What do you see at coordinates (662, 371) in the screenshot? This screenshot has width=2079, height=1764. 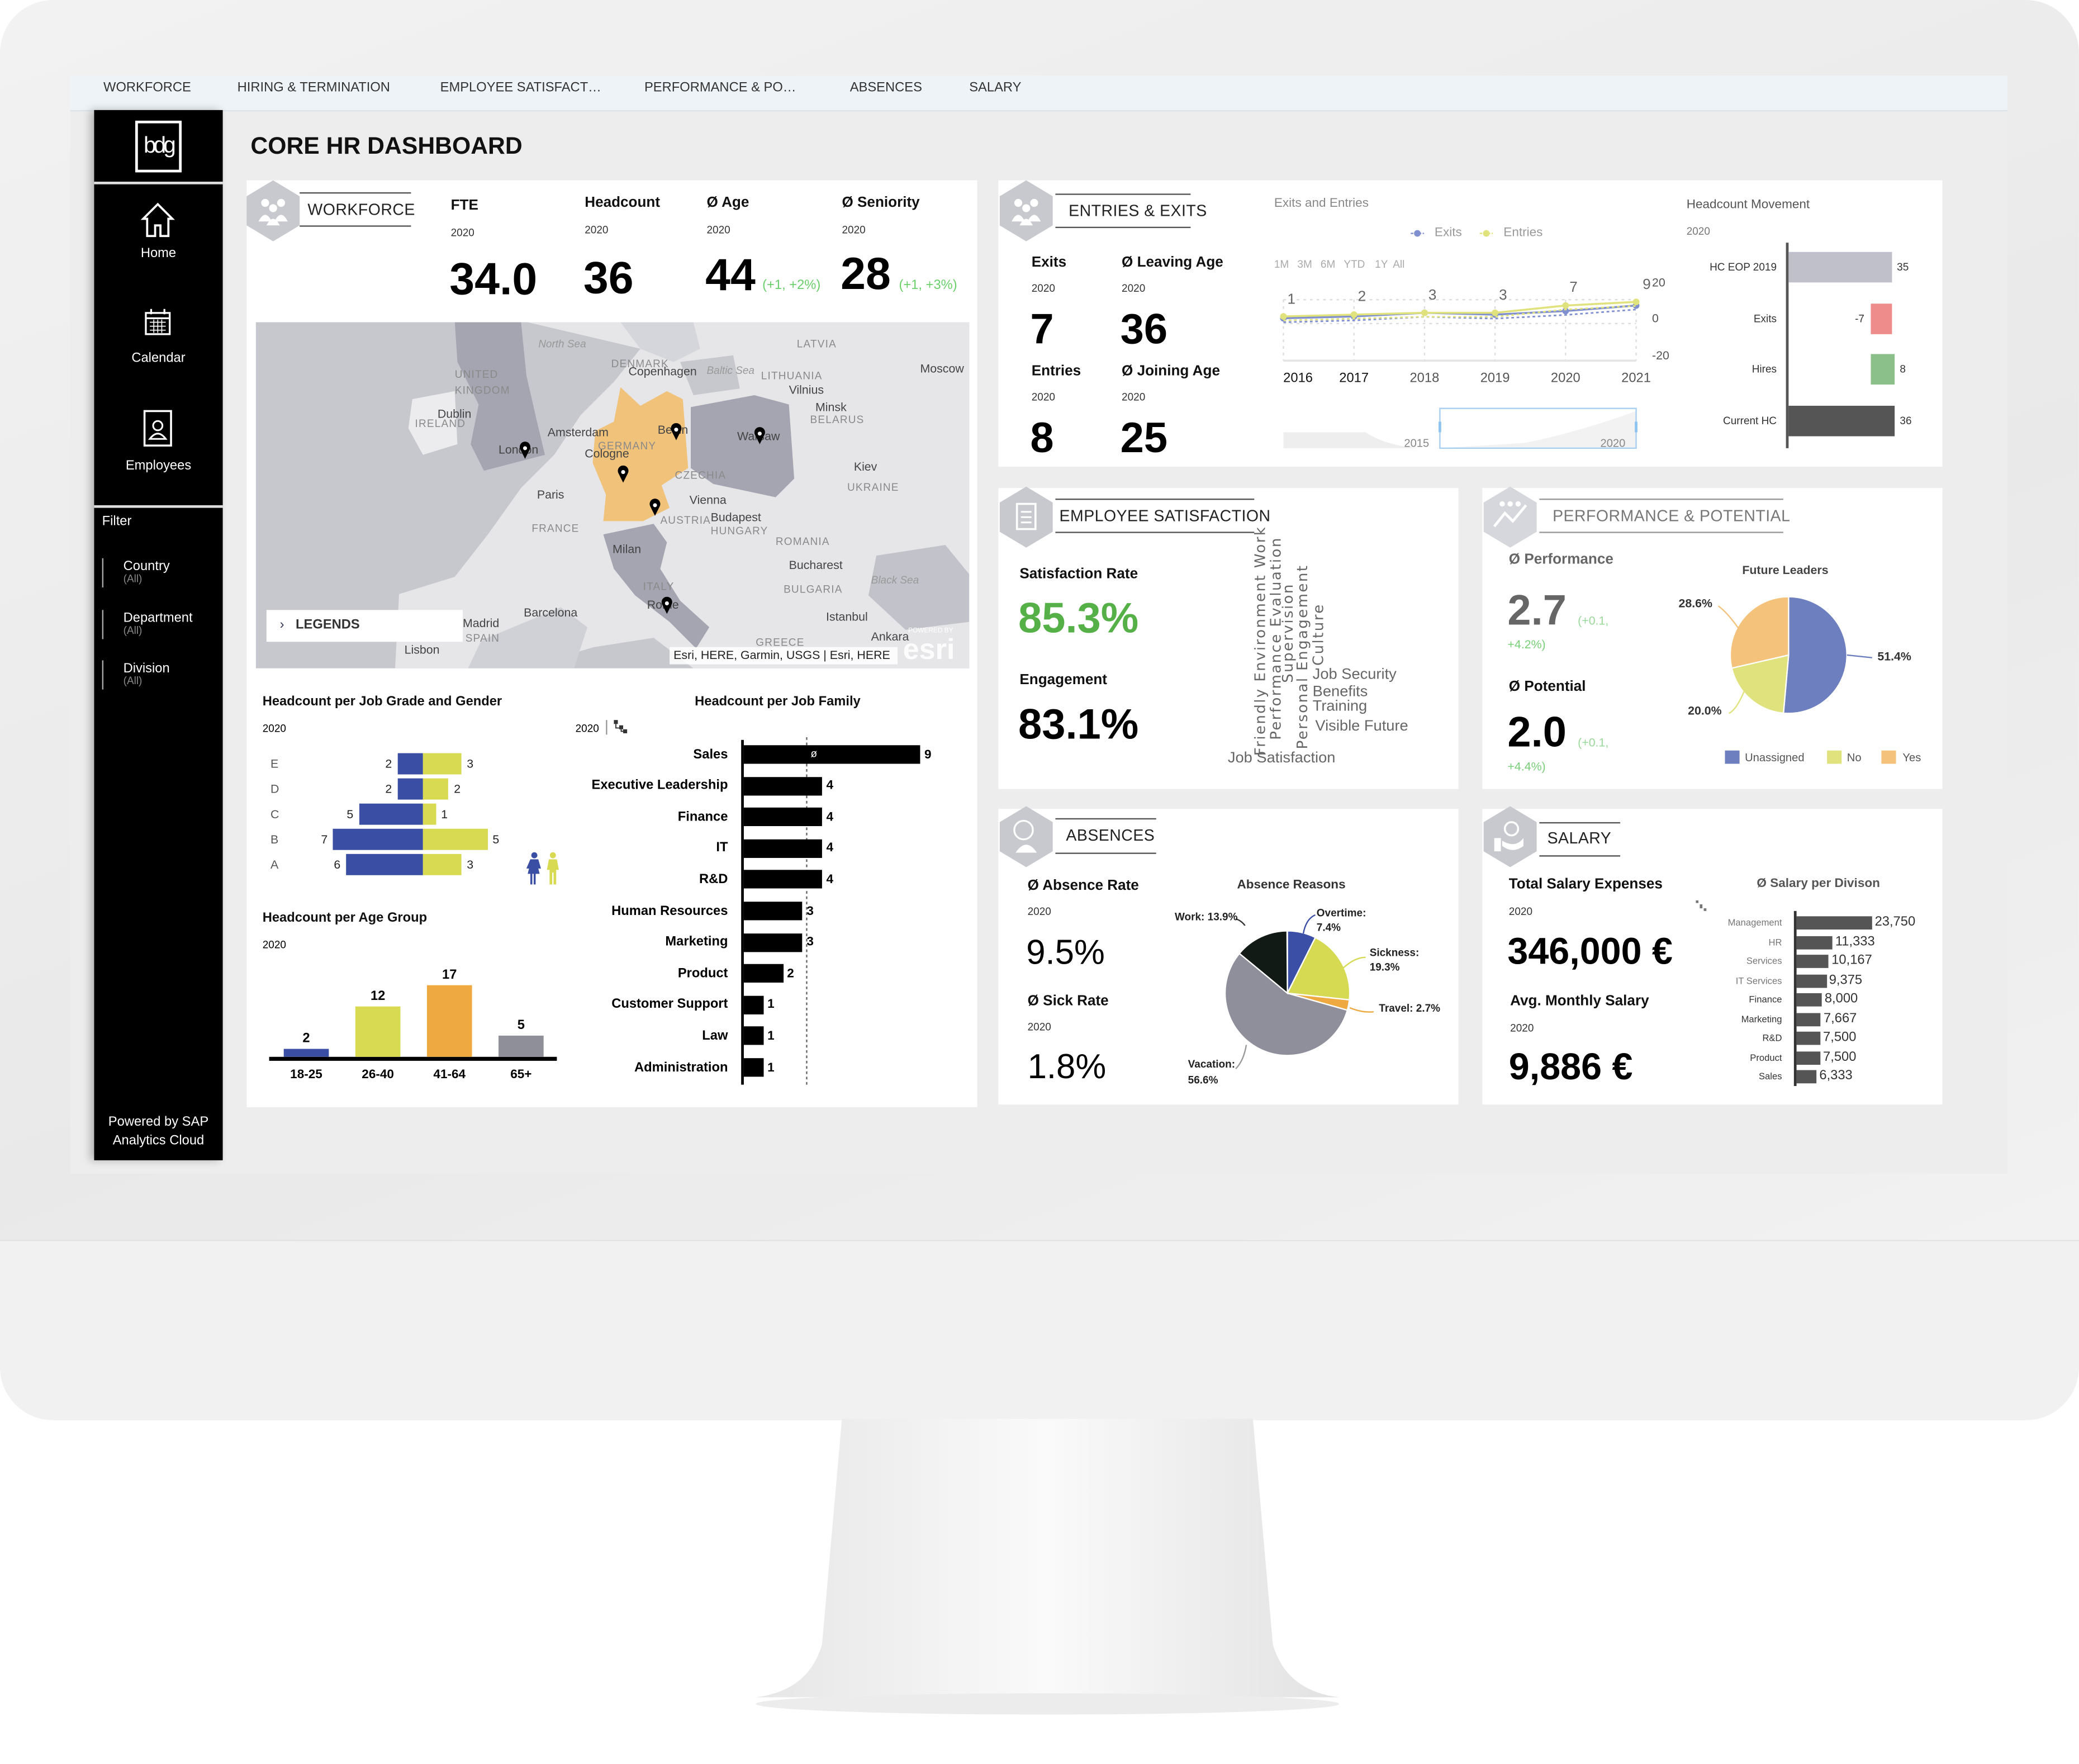 I see `map-city-label: Copenhagen` at bounding box center [662, 371].